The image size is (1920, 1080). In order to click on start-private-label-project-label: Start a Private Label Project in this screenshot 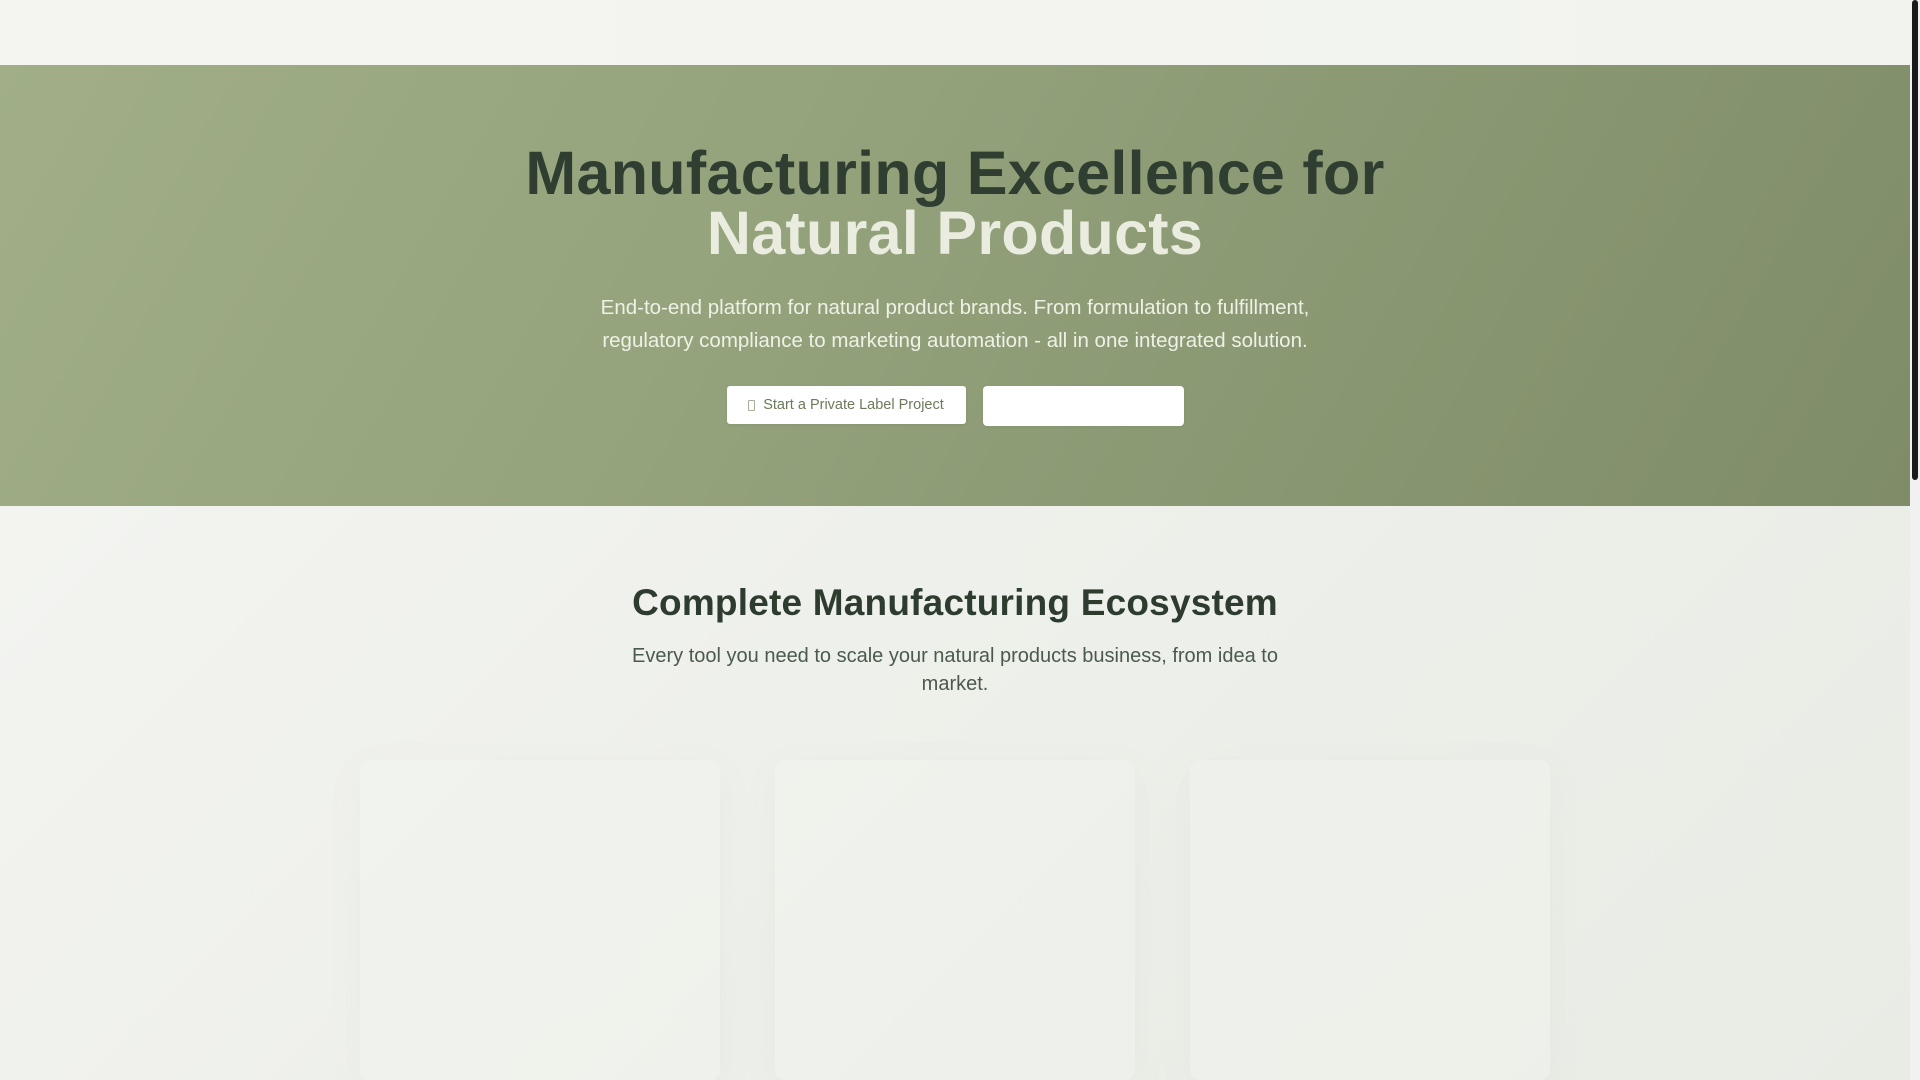, I will do `click(853, 405)`.